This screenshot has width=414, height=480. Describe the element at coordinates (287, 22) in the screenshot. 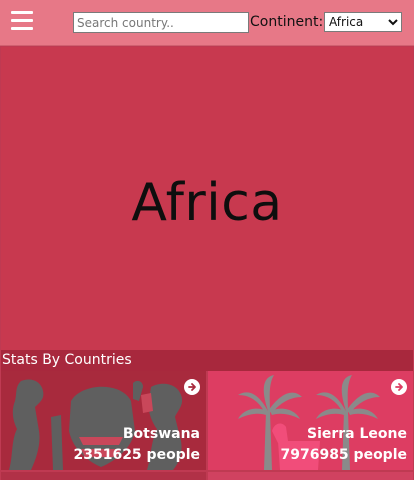

I see `continent-label: Continent:` at that location.